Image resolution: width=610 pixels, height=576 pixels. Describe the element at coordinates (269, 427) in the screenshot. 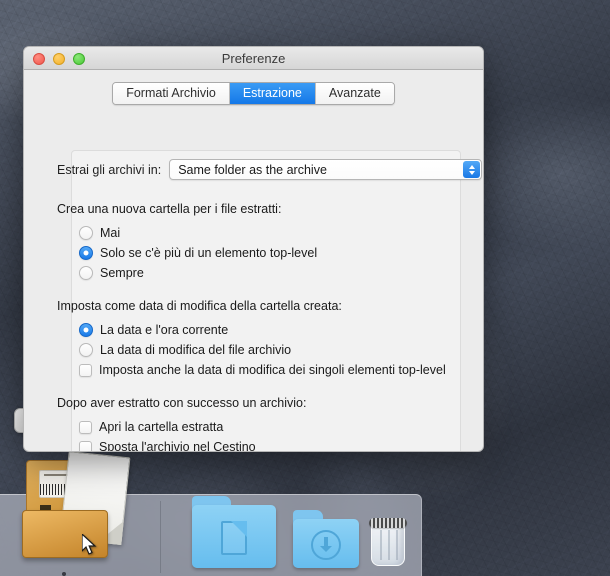

I see `checkbox-option-apri-cartella: Apri la cartella estratta` at that location.